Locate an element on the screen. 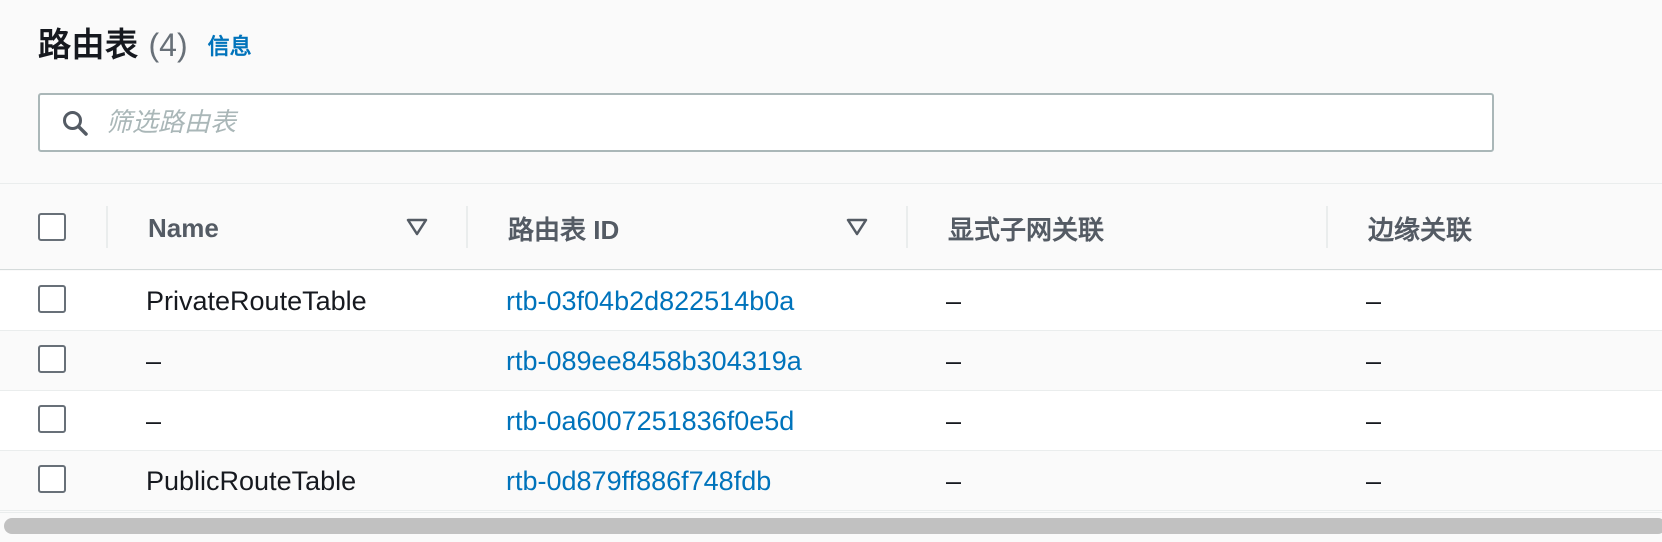 The image size is (1662, 542). route-table-id-link: rtb-0d879ff886f748fdb is located at coordinates (638, 481).